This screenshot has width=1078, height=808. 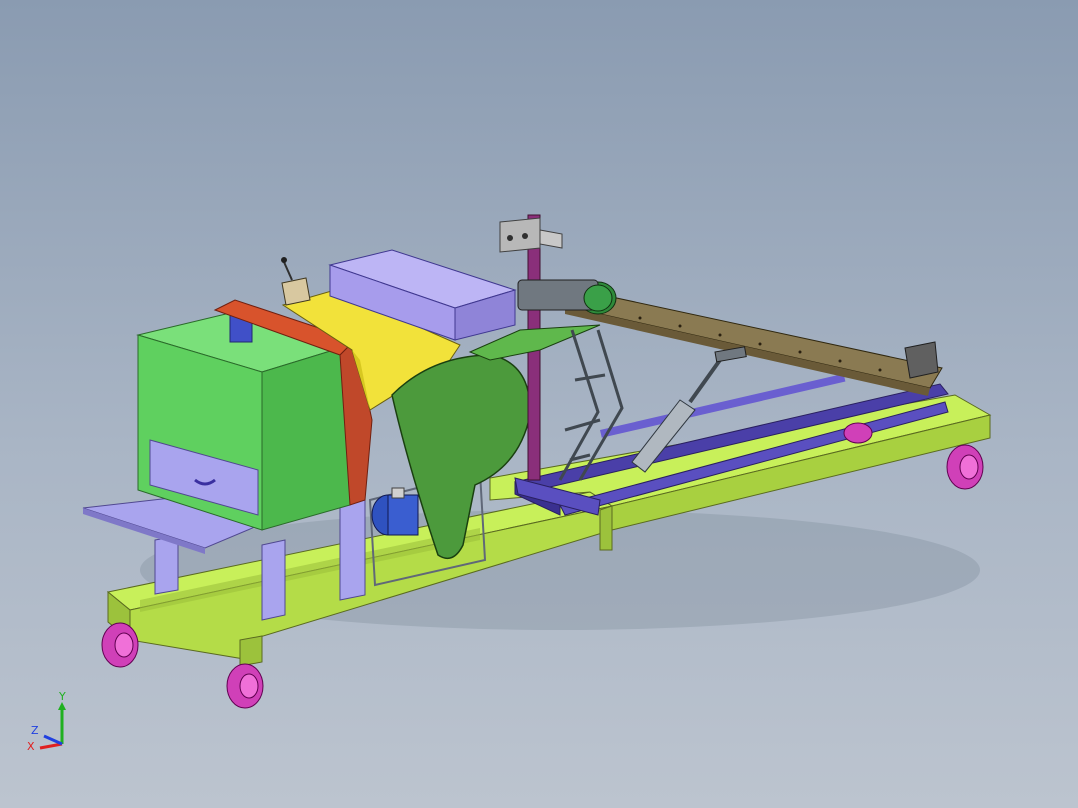 What do you see at coordinates (531, 235) in the screenshot?
I see `control-box` at bounding box center [531, 235].